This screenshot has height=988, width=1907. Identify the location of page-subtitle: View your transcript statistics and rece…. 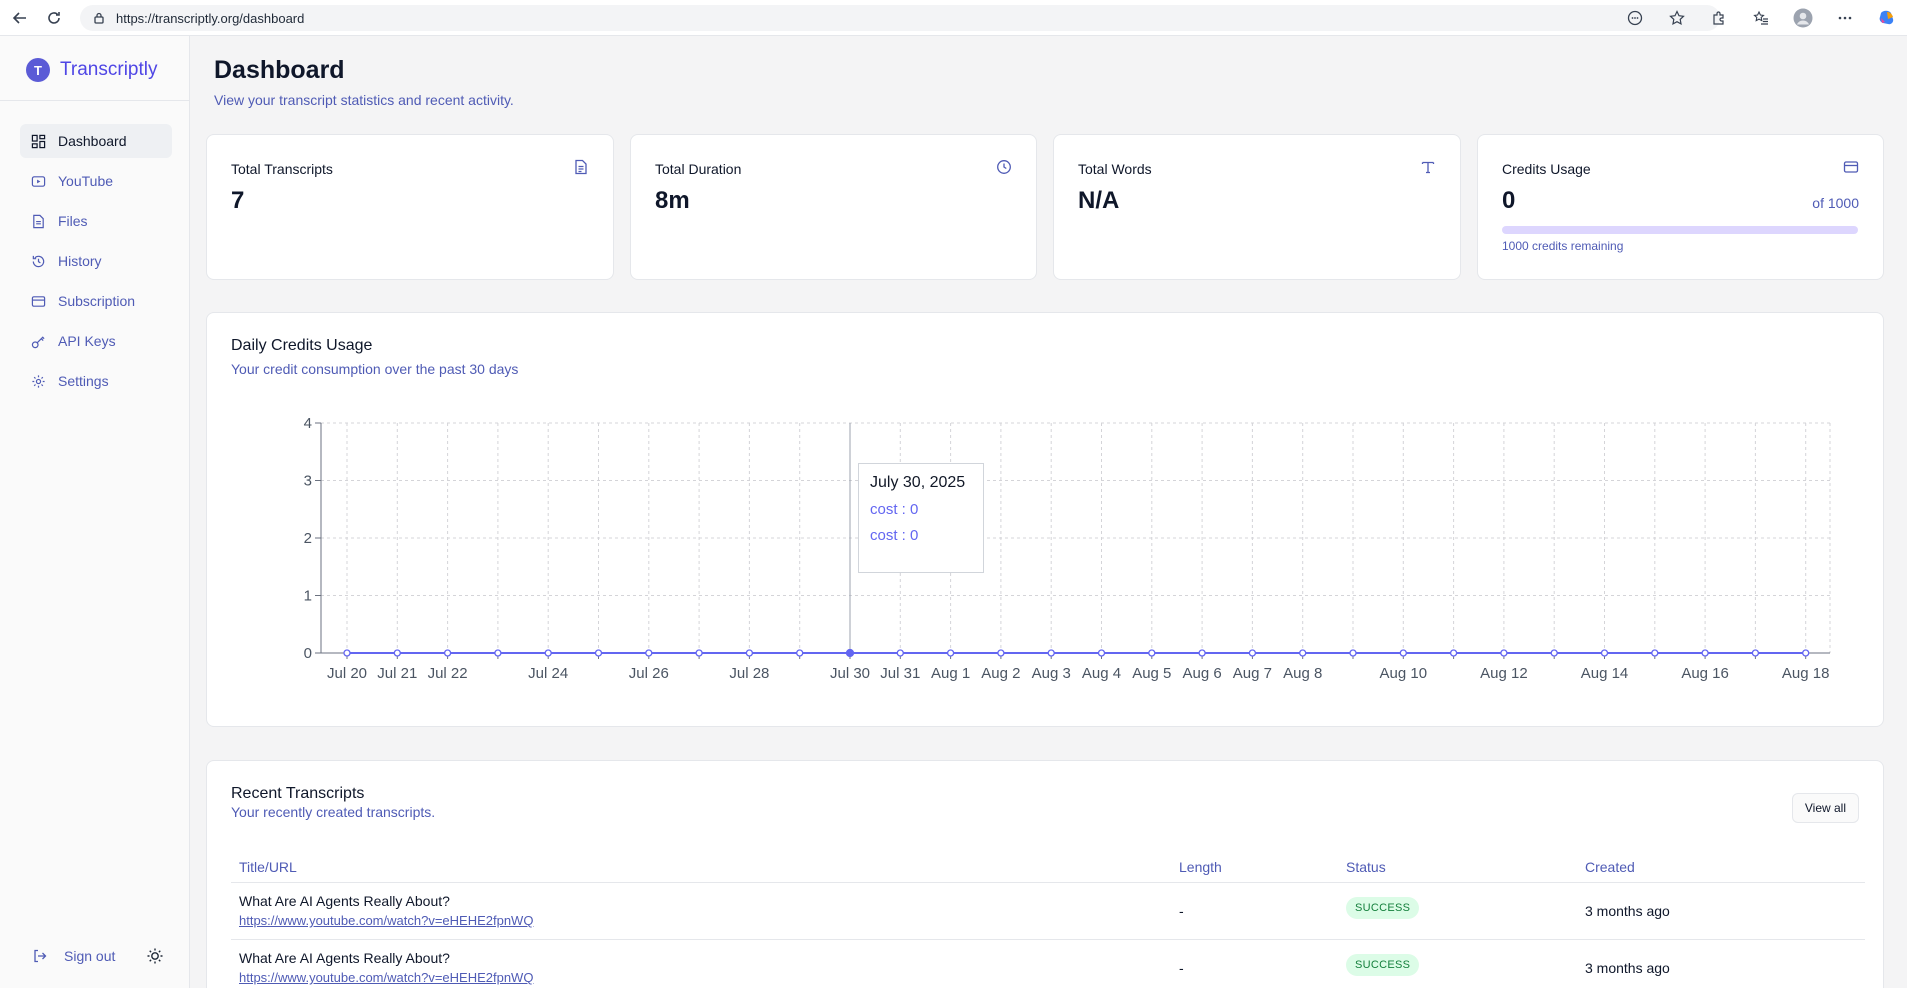
(364, 100).